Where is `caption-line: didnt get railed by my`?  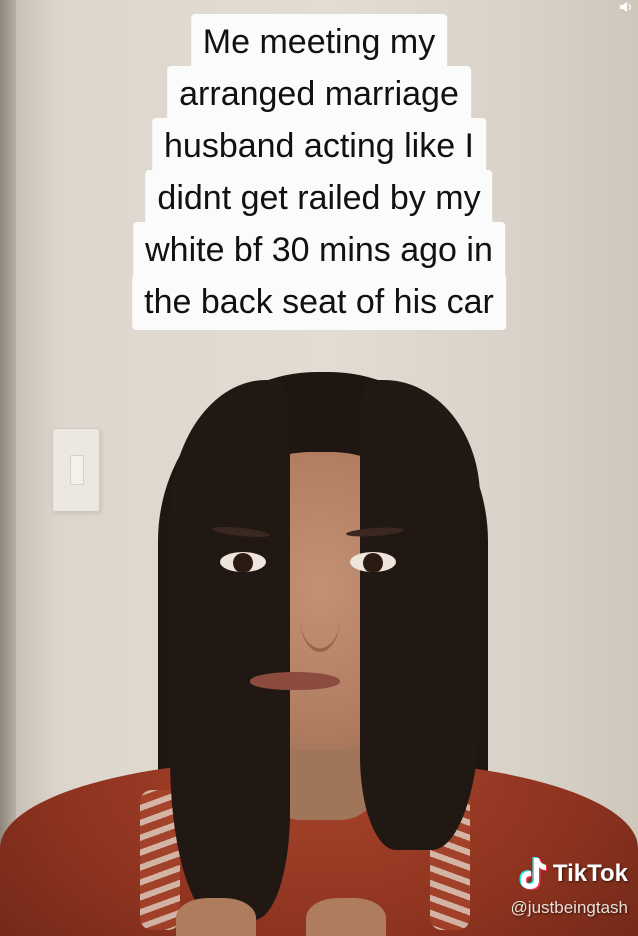
caption-line: didnt get railed by my is located at coordinates (319, 198).